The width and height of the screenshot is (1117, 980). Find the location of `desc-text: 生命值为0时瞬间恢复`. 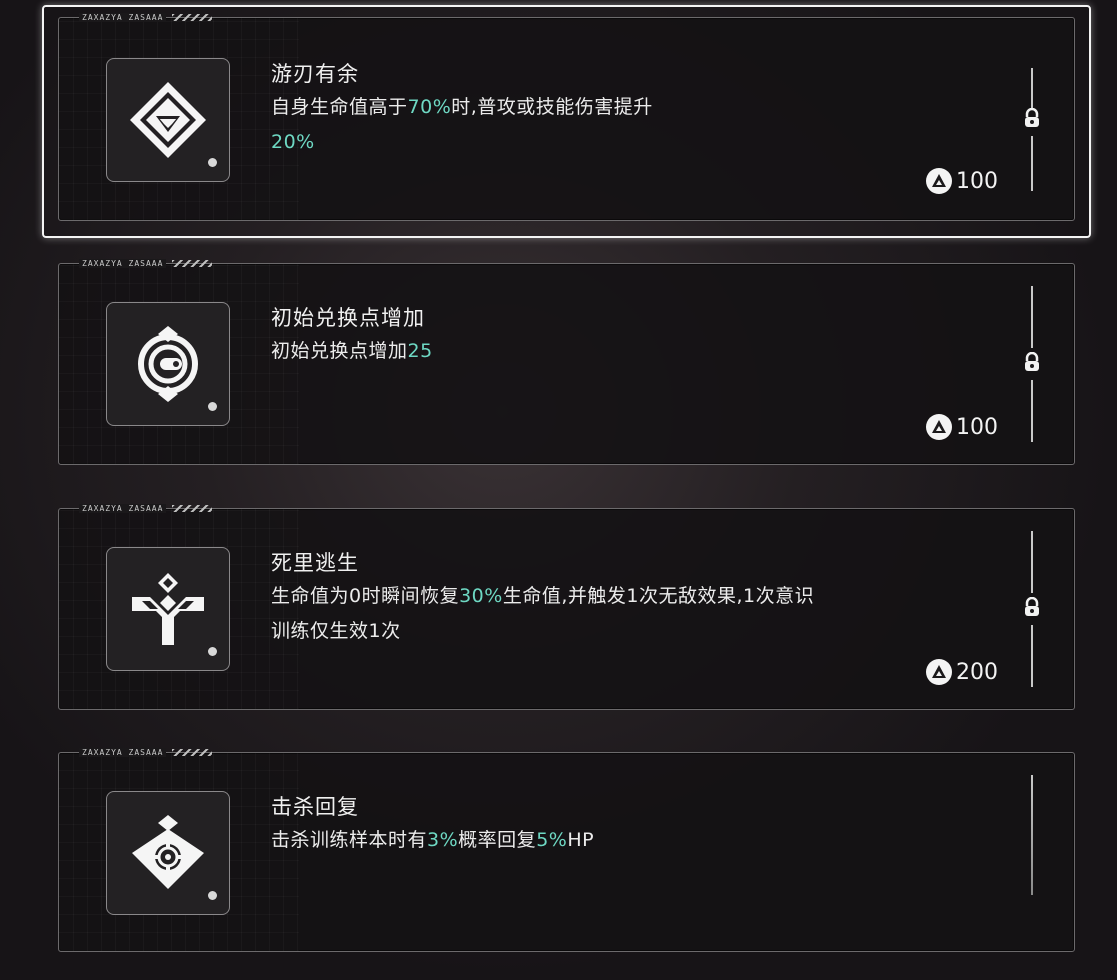

desc-text: 生命值为0时瞬间恢复 is located at coordinates (365, 596).